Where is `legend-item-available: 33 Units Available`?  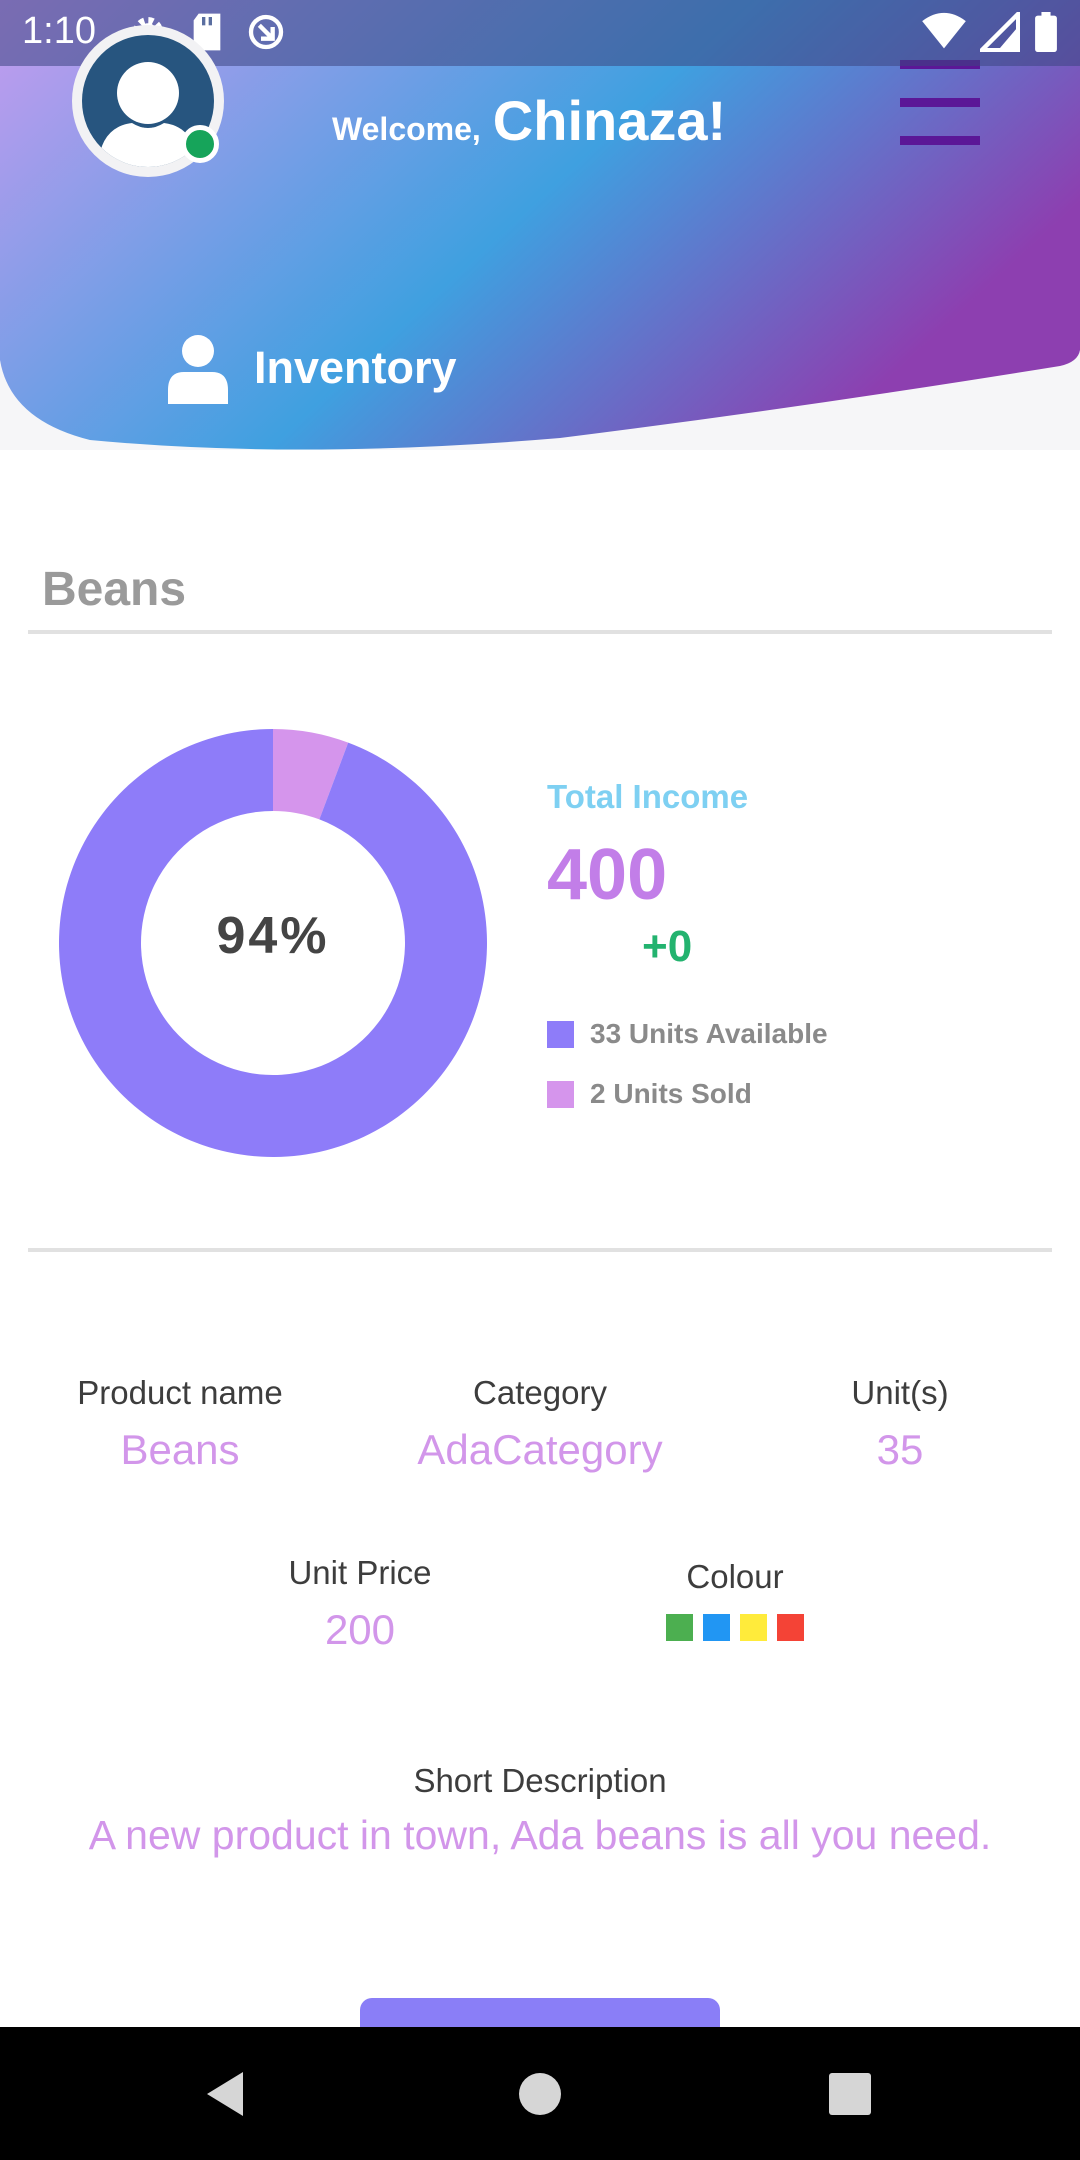 legend-item-available: 33 Units Available is located at coordinates (687, 1034).